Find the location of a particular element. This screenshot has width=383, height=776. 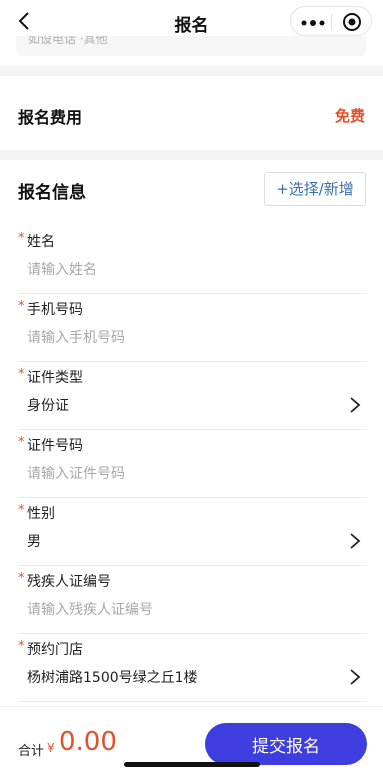

field-label: 残疾人证编号 is located at coordinates (69, 582).